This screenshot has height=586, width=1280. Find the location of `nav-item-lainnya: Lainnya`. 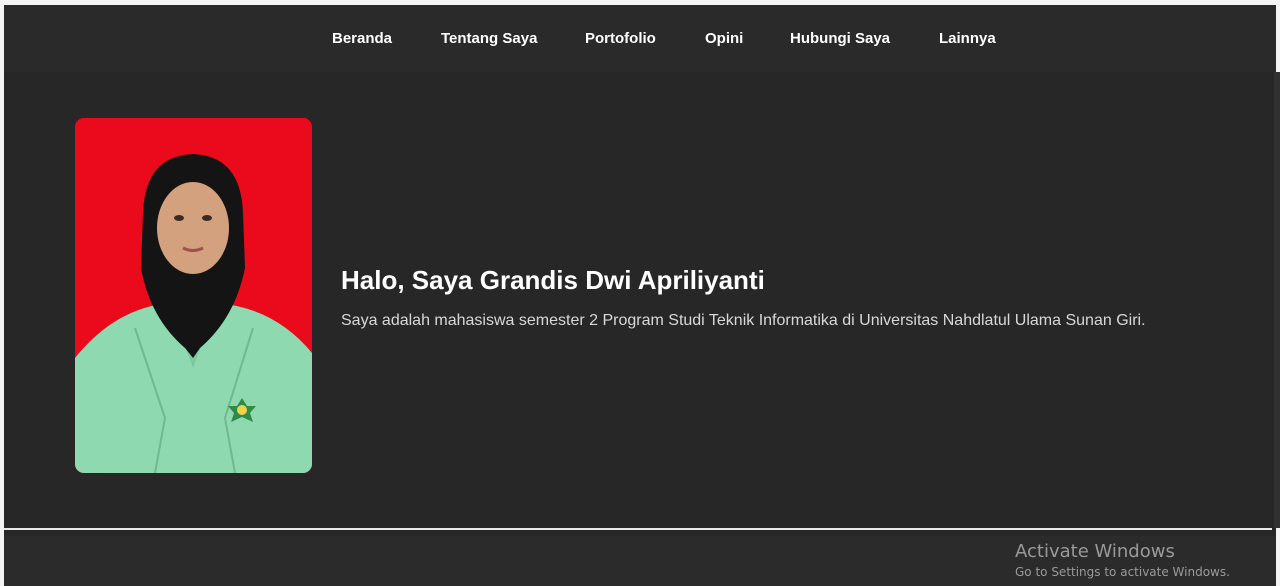

nav-item-lainnya: Lainnya is located at coordinates (967, 38).